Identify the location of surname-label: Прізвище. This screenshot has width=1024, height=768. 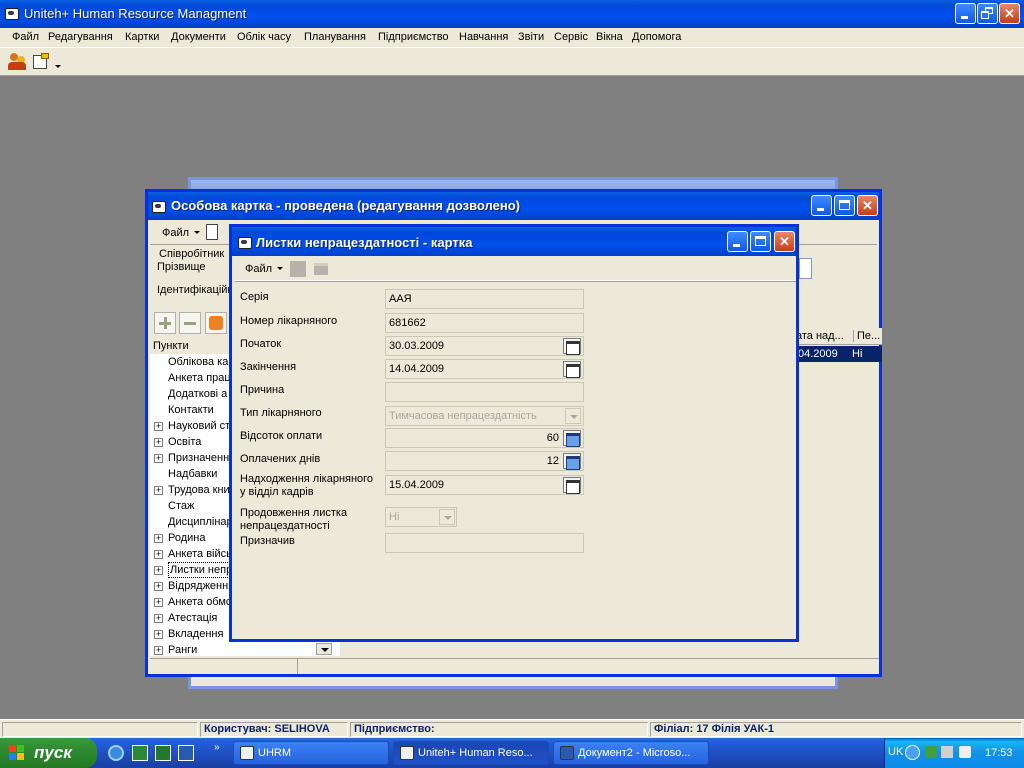
(181, 267).